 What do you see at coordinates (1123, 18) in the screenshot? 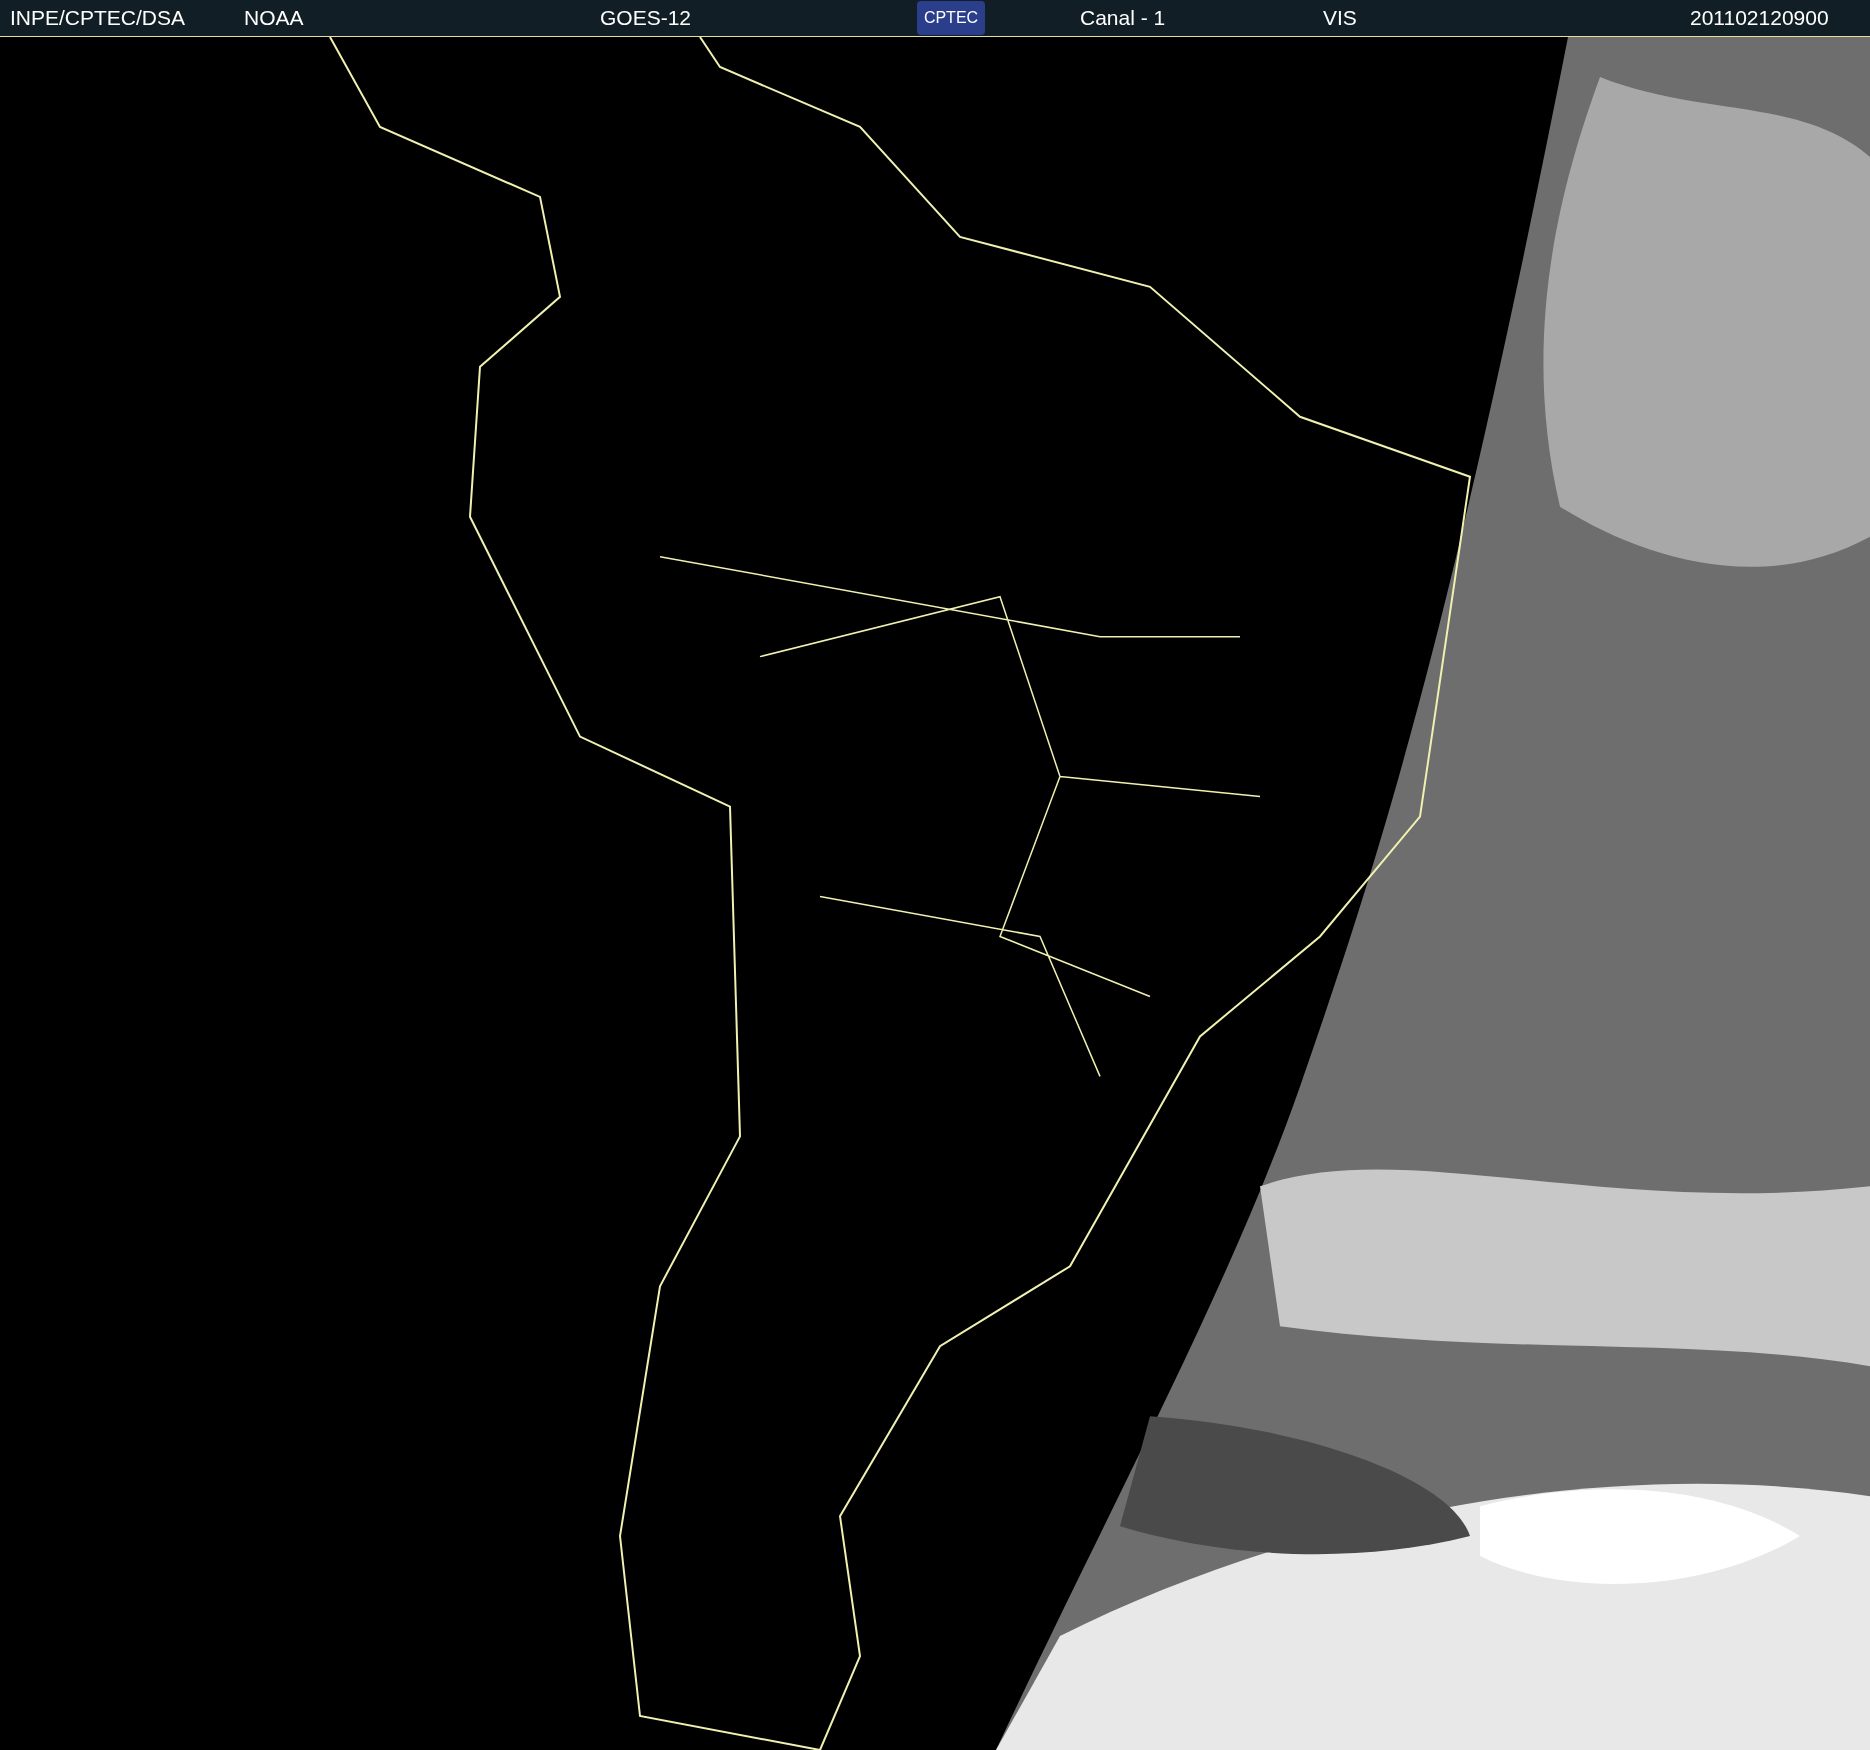
I see `channel-label: Canal - 1` at bounding box center [1123, 18].